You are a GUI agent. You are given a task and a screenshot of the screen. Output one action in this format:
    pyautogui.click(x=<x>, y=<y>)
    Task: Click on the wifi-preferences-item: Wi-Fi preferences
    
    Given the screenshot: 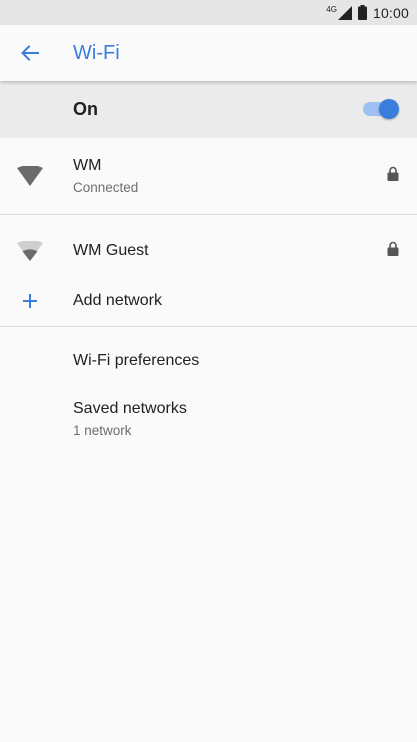 What is the action you would take?
    pyautogui.click(x=208, y=361)
    